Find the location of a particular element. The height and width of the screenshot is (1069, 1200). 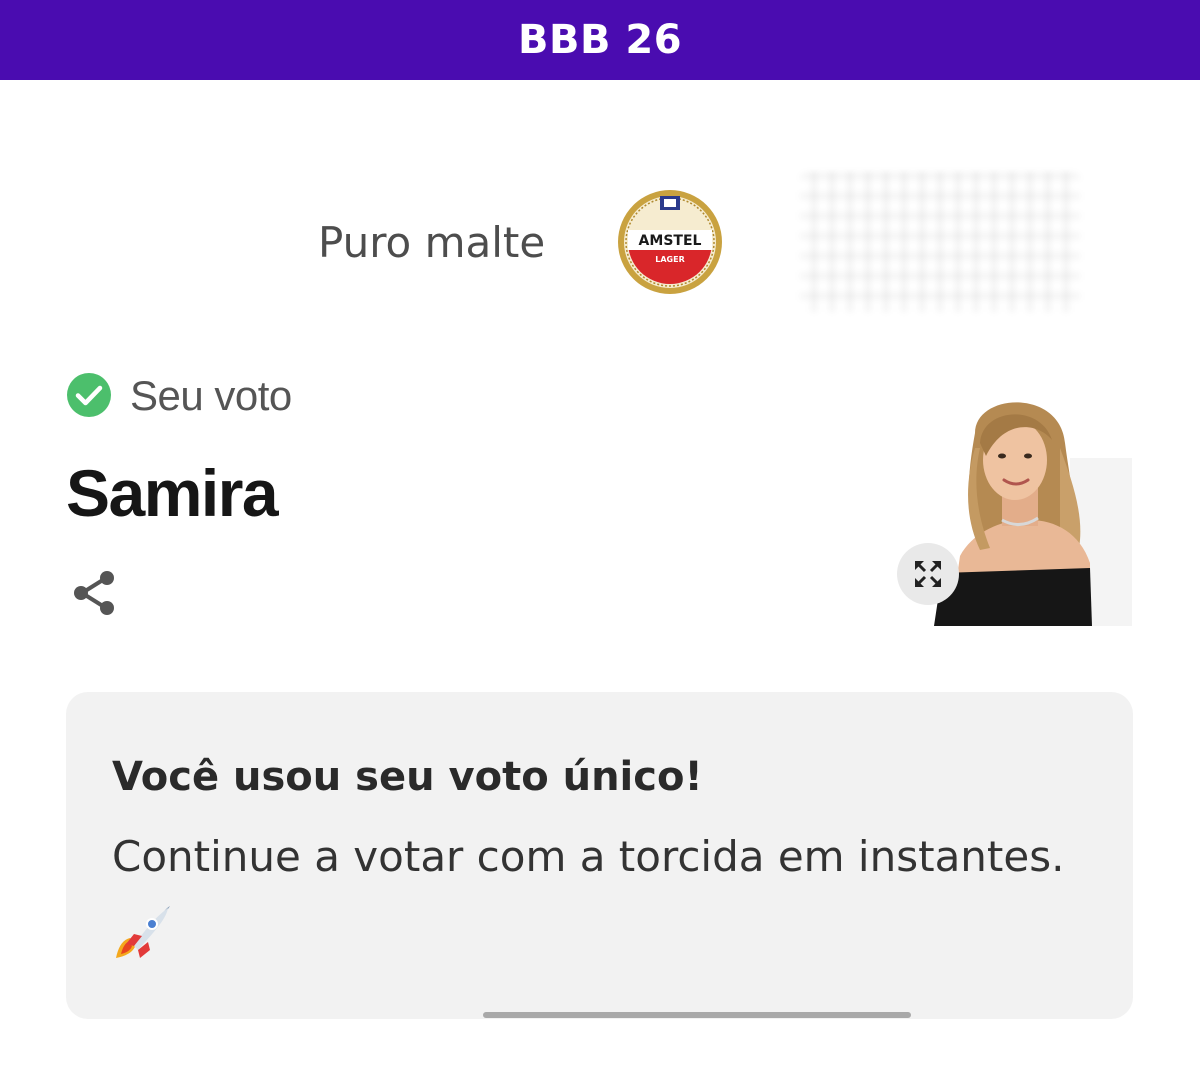

expand-icon is located at coordinates (928, 574).